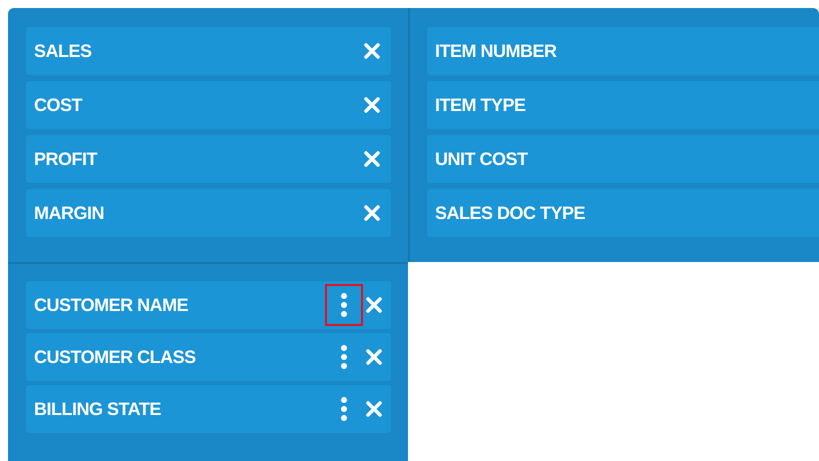 The image size is (819, 461). Describe the element at coordinates (208, 409) in the screenshot. I see `field-chip: BILLING STATE` at that location.